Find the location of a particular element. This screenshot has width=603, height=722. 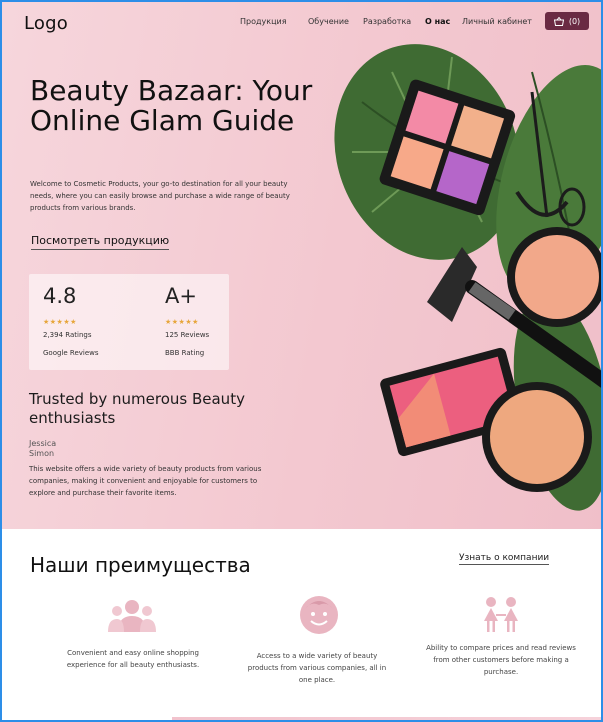

author-first-name: Jessica is located at coordinates (43, 443).